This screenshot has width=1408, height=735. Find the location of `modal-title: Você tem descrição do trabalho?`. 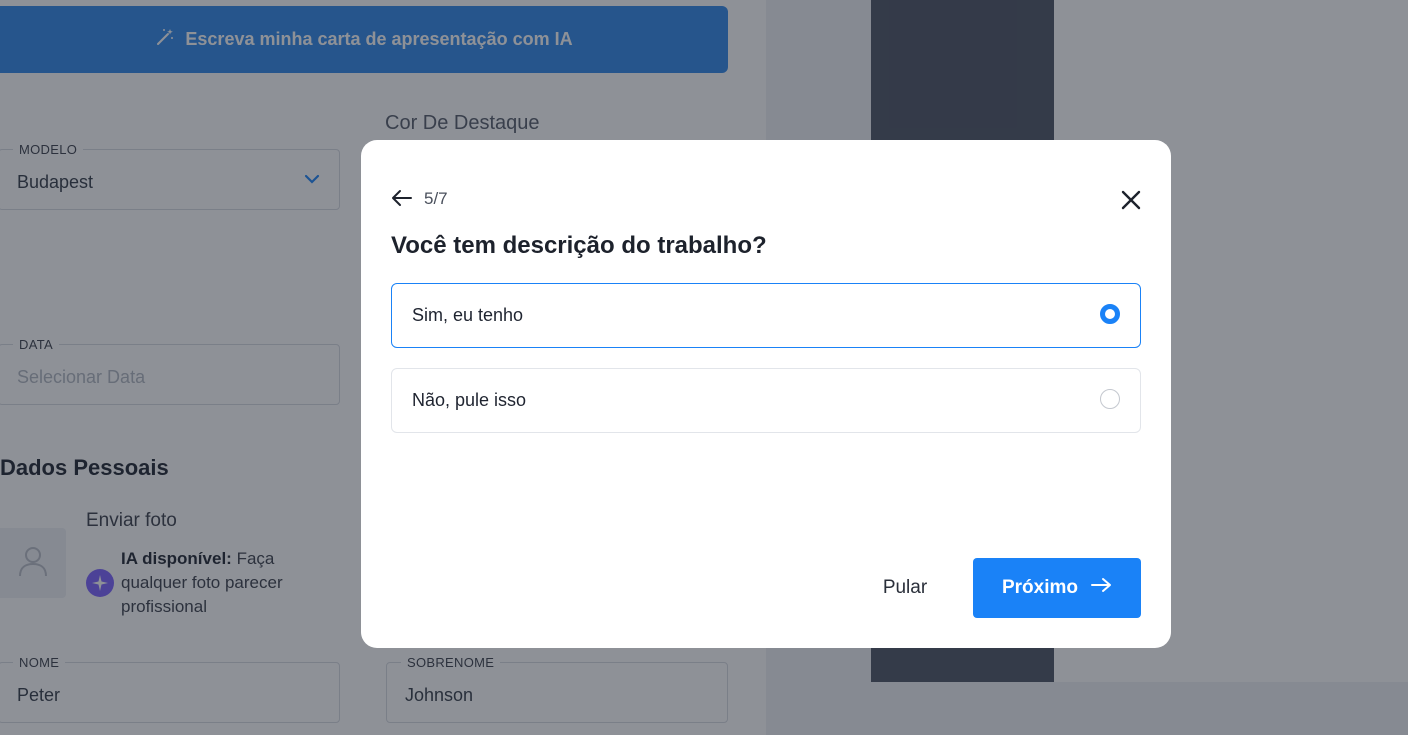

modal-title: Você tem descrição do trabalho? is located at coordinates (579, 245).